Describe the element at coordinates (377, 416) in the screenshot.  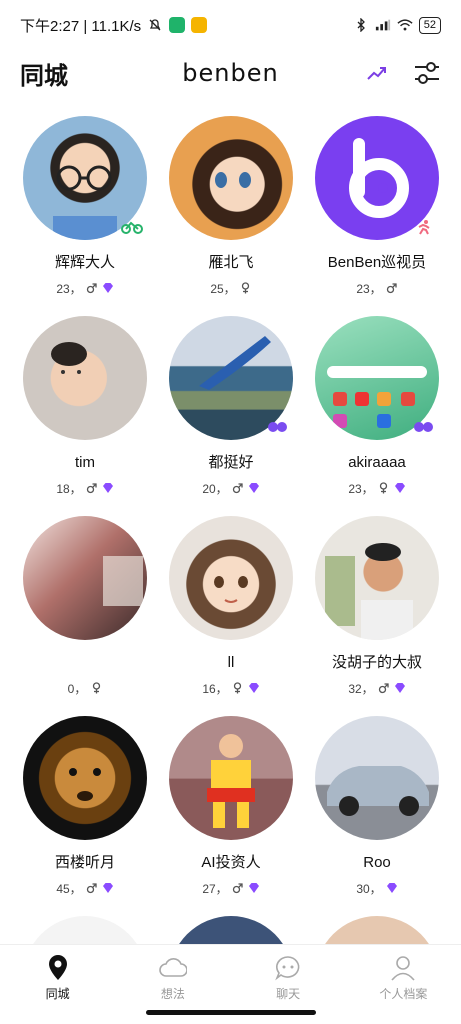
I see `user-card: akiraaaa 23，` at that location.